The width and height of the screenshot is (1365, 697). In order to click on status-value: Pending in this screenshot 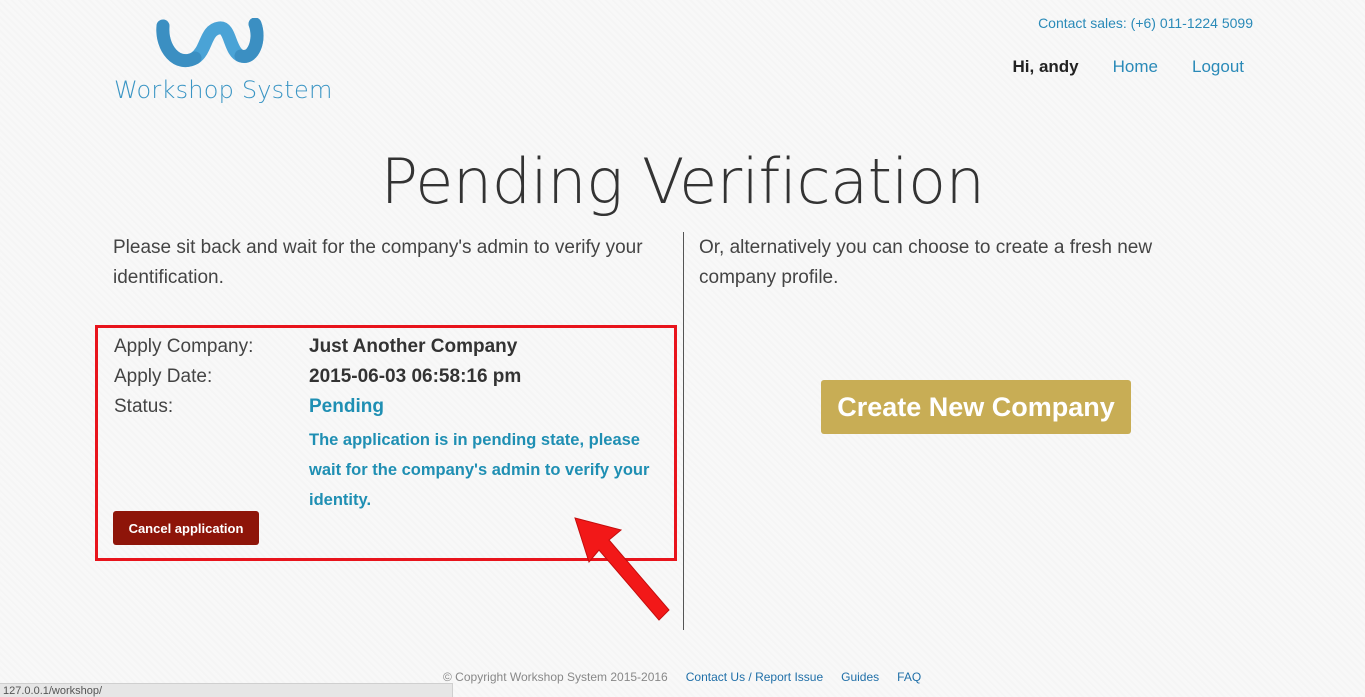, I will do `click(346, 406)`.